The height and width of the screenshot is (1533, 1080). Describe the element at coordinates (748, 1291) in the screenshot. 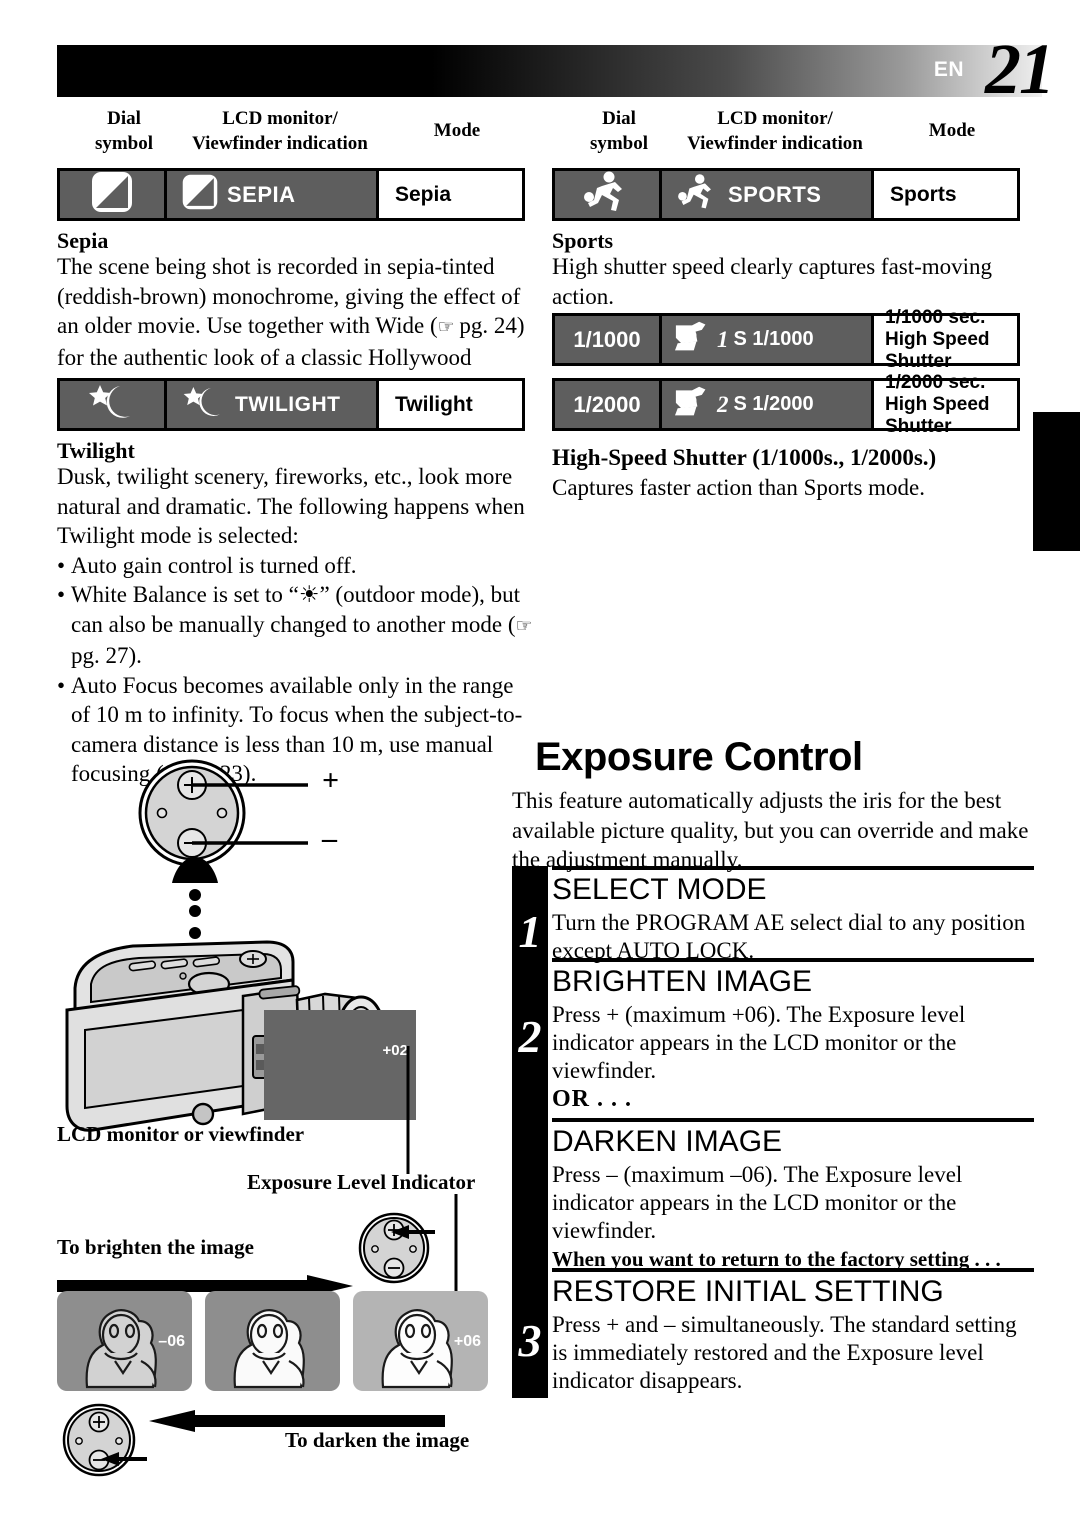

I see `step-3-heading: RESTORE INITIAL SETTING` at that location.